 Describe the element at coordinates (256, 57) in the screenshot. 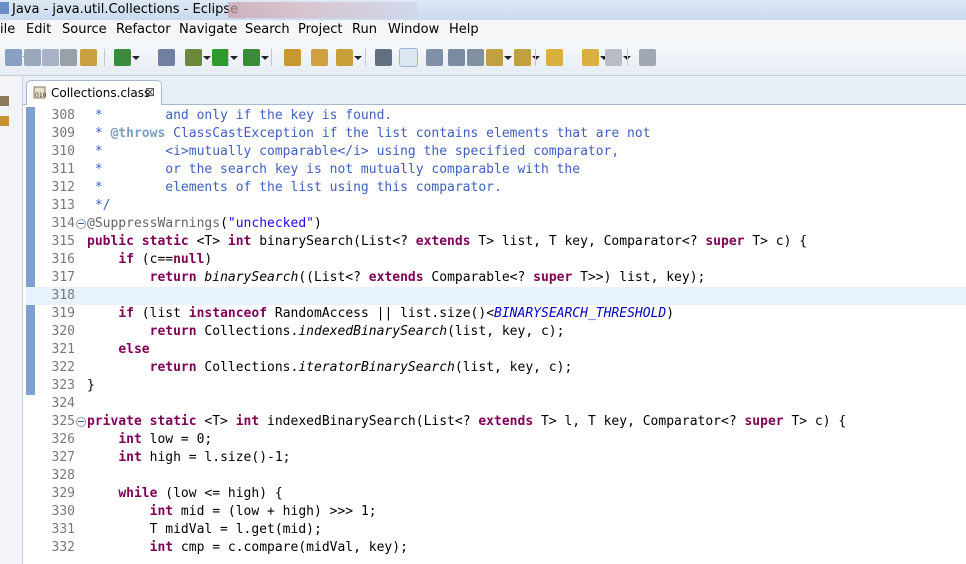

I see `run-external-tools-icon` at that location.